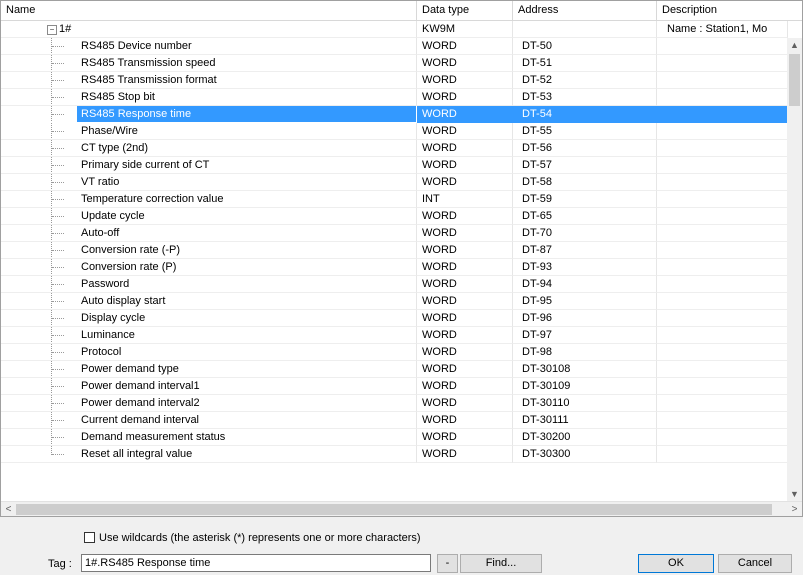 The height and width of the screenshot is (575, 803). What do you see at coordinates (729, 10) in the screenshot?
I see `column-header-description: Description` at bounding box center [729, 10].